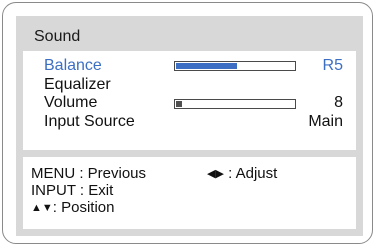 The width and height of the screenshot is (375, 246). I want to click on balance-slider, so click(235, 66).